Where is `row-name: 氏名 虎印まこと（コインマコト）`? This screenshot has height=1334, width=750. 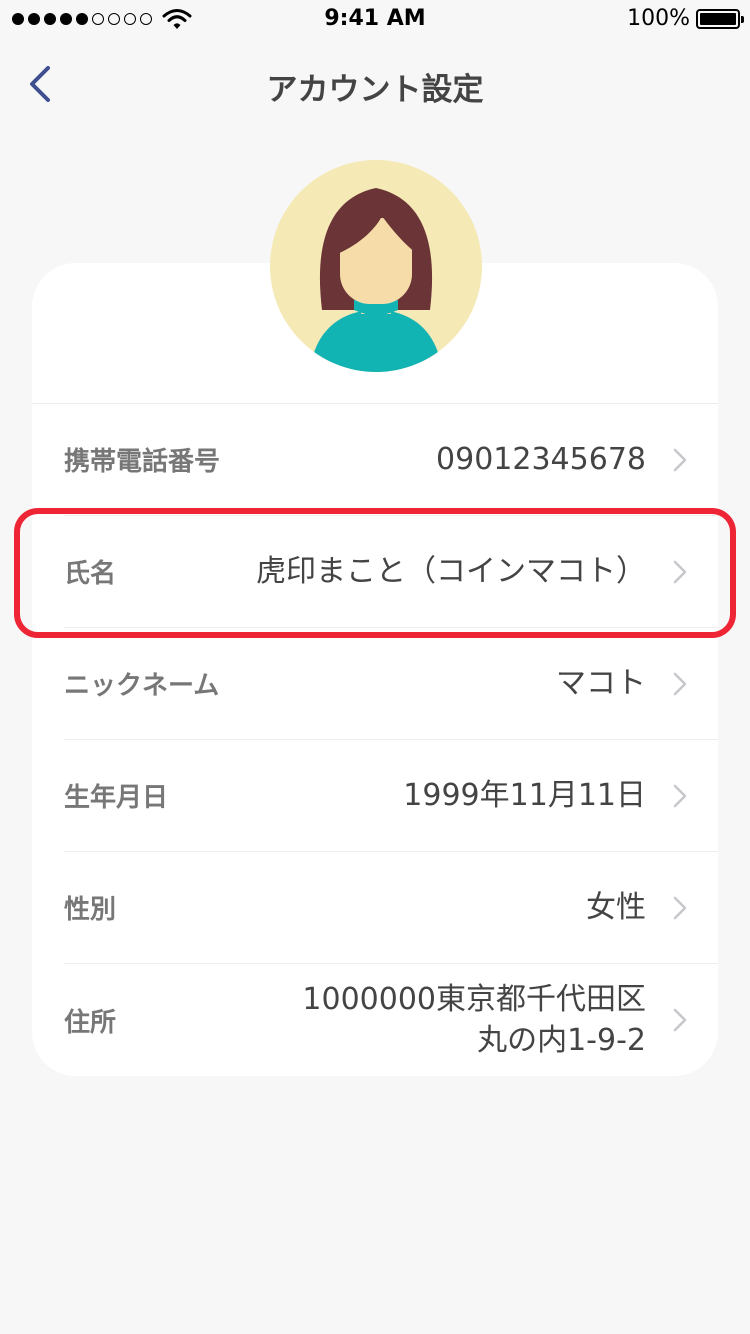
row-name: 氏名 虎印まこと（コインマコト） is located at coordinates (391, 572).